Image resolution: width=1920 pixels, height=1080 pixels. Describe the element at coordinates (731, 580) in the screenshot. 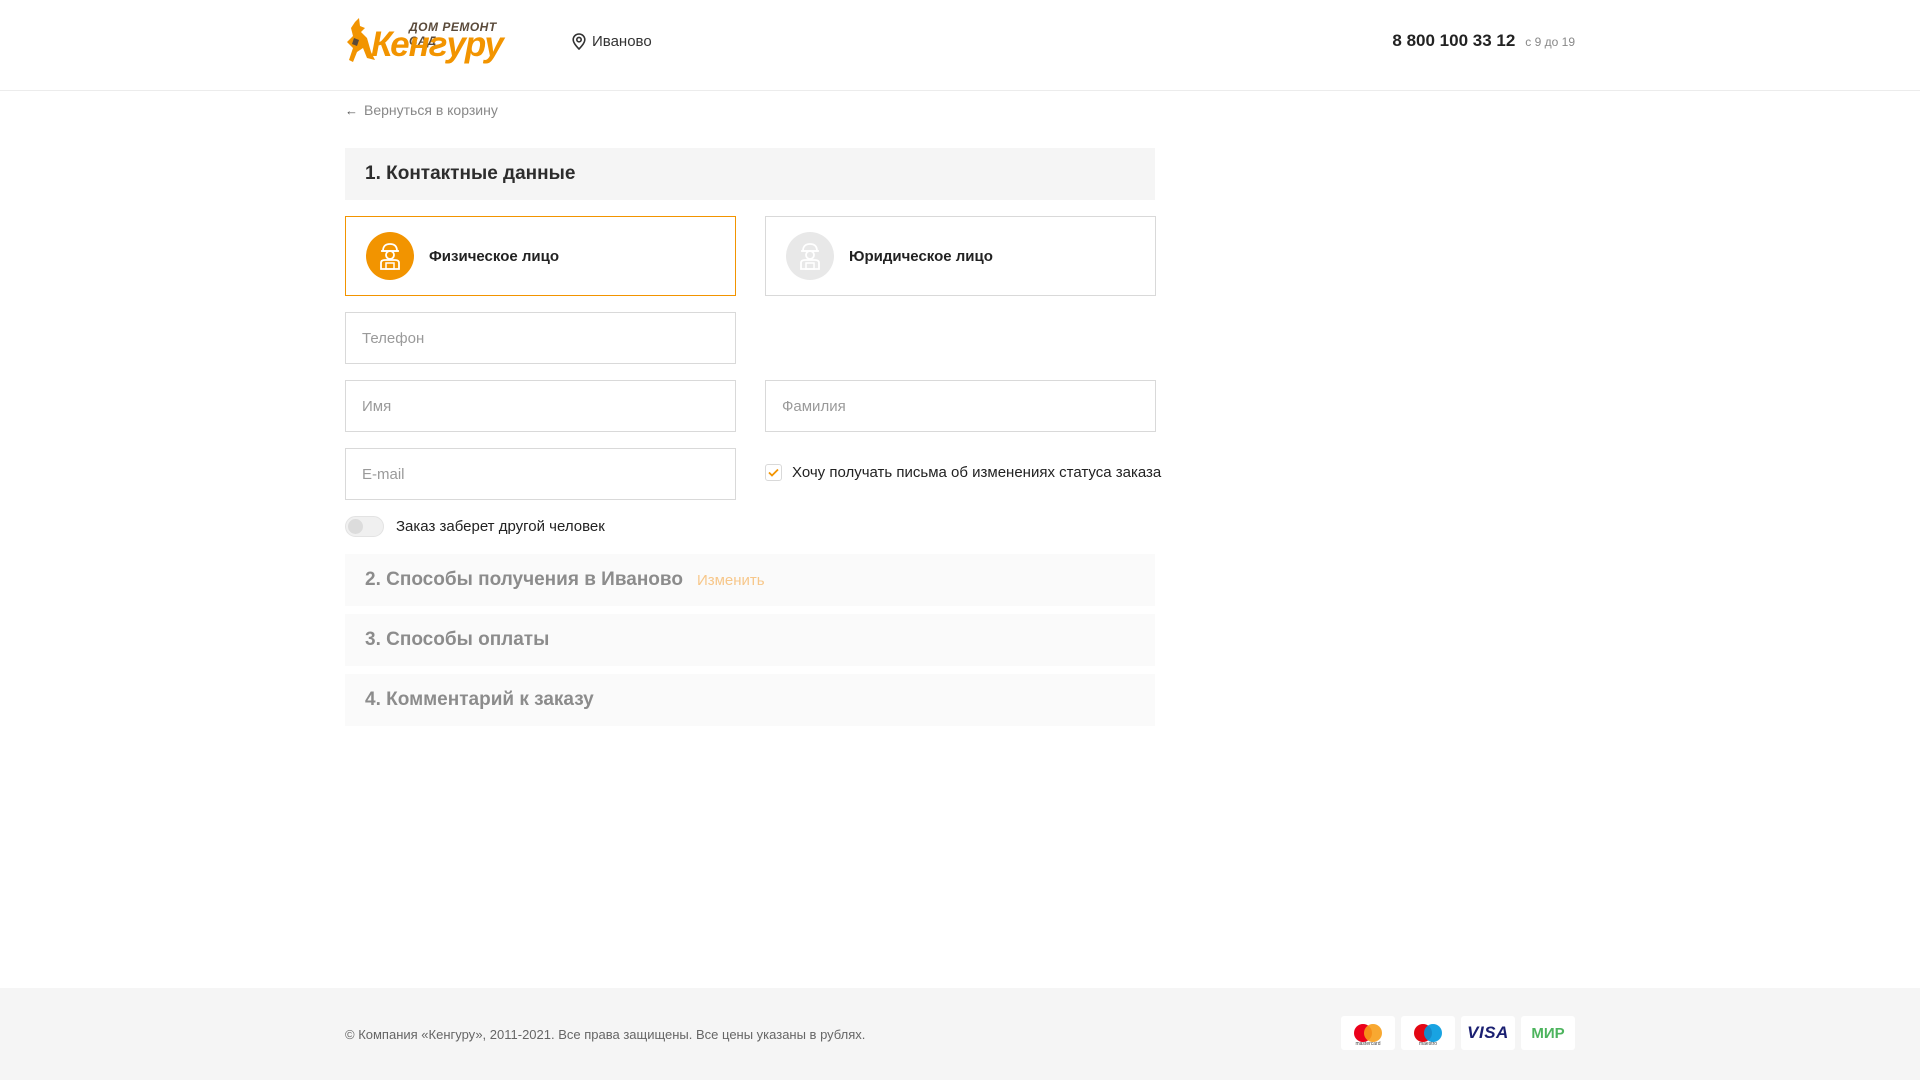

I see `change-city-link: Изменить` at that location.